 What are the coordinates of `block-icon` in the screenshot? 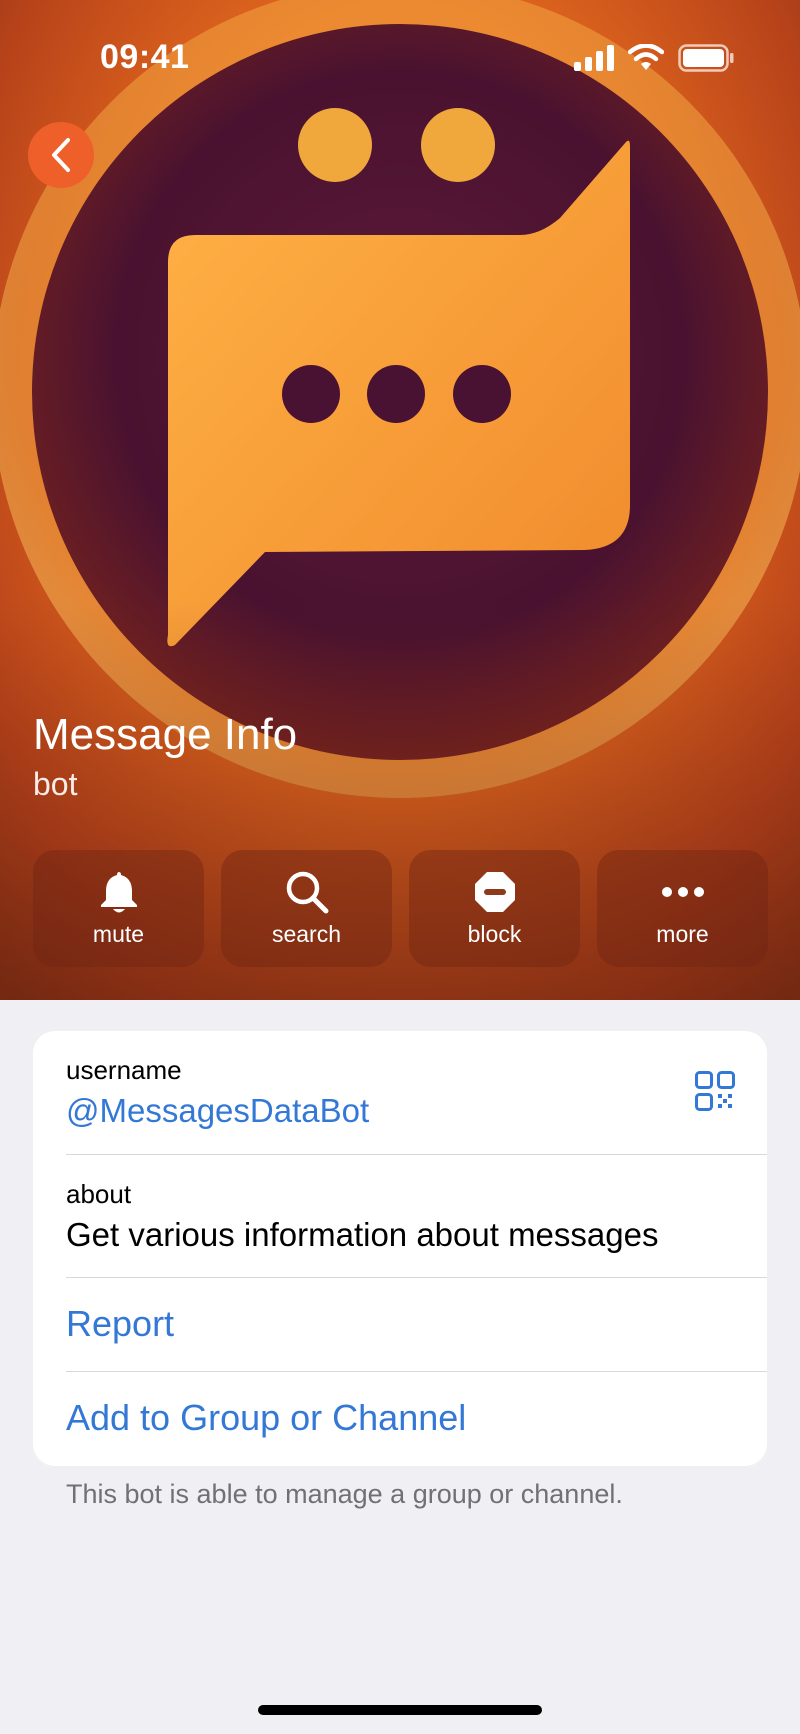 It's located at (494, 892).